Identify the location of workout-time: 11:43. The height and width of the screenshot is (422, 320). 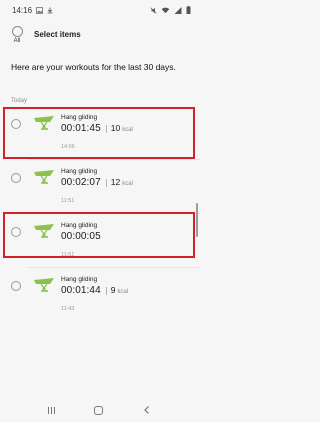
(68, 309).